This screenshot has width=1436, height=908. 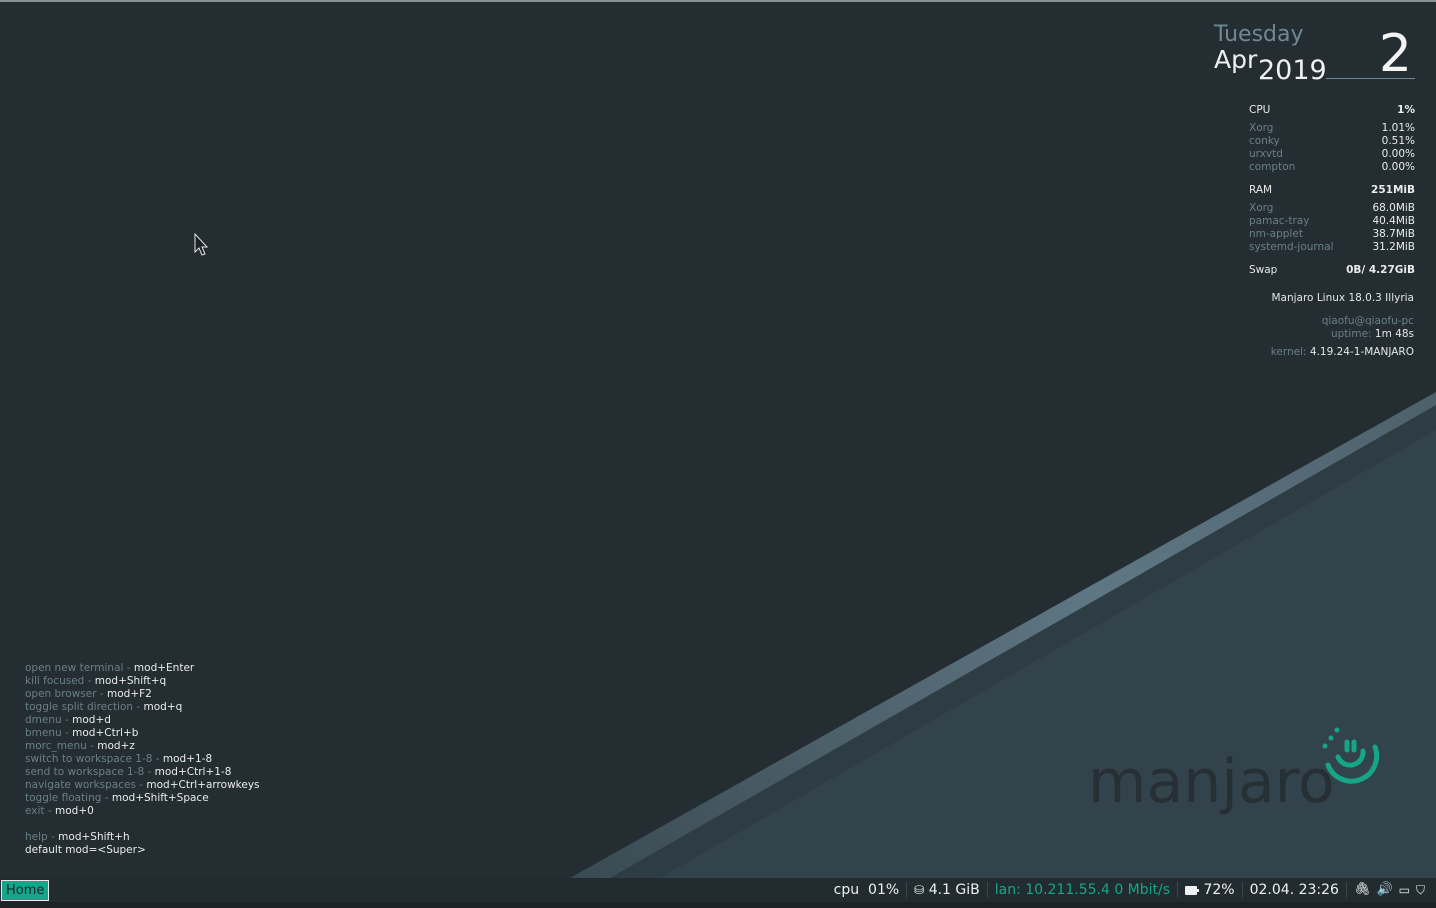 What do you see at coordinates (1192, 890) in the screenshot?
I see `battery-icon` at bounding box center [1192, 890].